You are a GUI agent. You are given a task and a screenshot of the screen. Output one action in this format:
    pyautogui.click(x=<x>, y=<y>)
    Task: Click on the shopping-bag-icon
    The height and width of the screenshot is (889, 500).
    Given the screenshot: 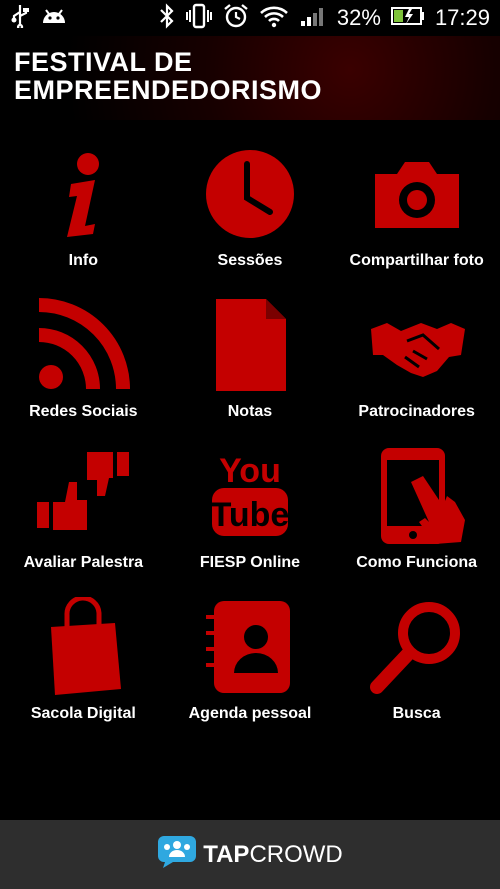 What is the action you would take?
    pyautogui.click(x=83, y=647)
    